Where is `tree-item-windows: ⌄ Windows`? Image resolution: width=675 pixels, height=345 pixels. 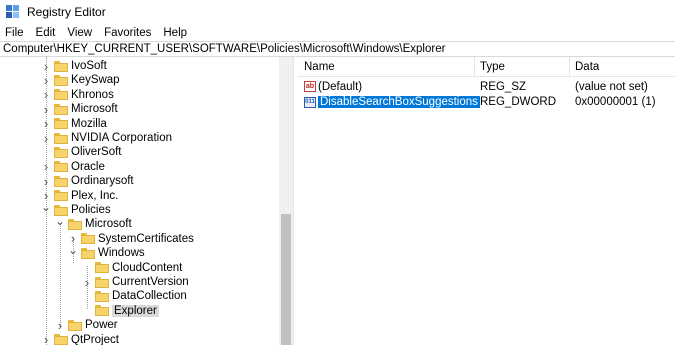 tree-item-windows: ⌄ Windows is located at coordinates (106, 251).